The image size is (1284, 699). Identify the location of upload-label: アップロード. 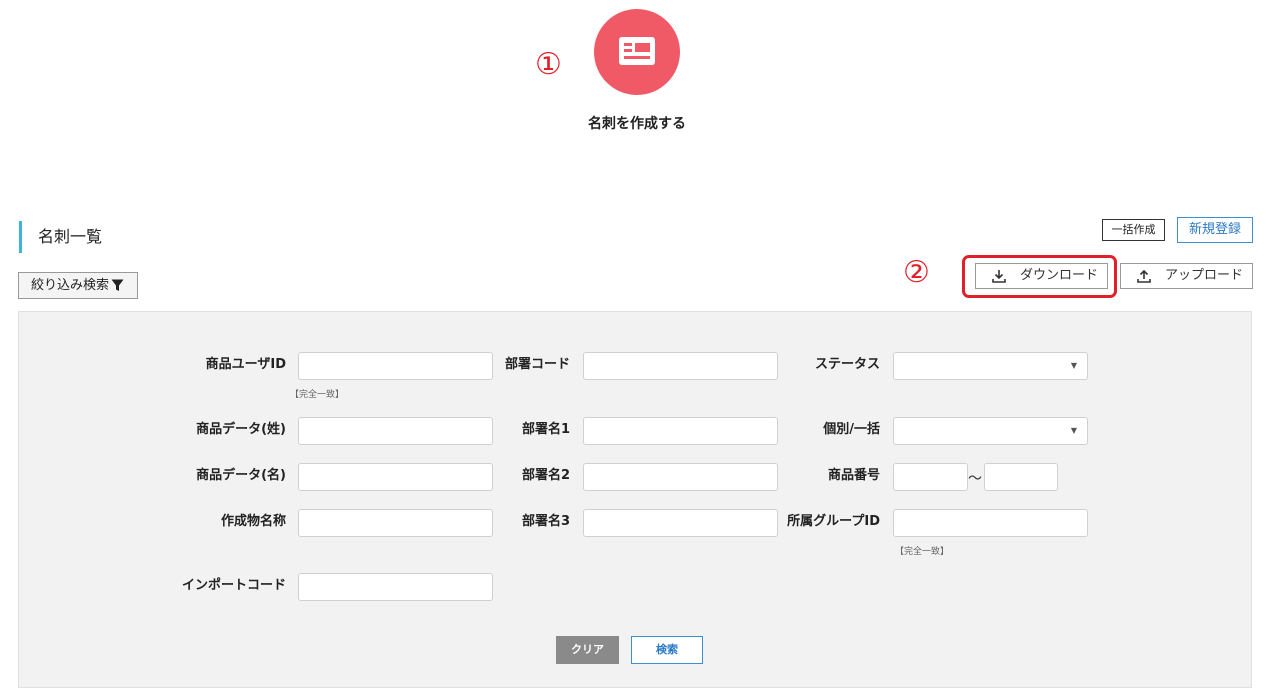
(1204, 275).